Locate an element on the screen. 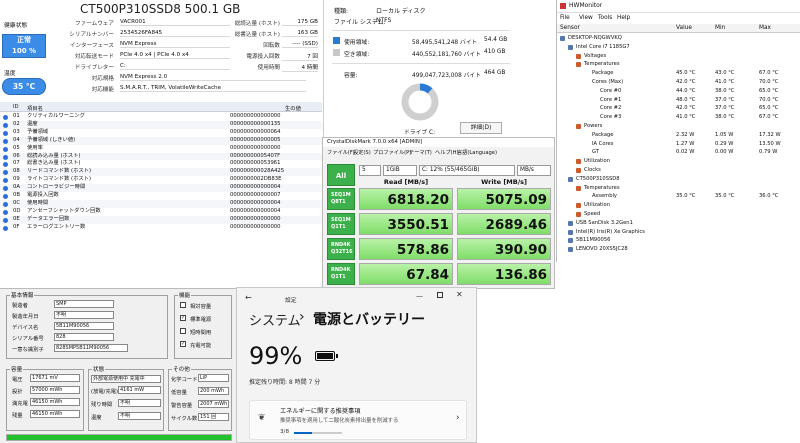 This screenshot has height=443, width=800. sensor-min: 38.0 °C is located at coordinates (725, 90).